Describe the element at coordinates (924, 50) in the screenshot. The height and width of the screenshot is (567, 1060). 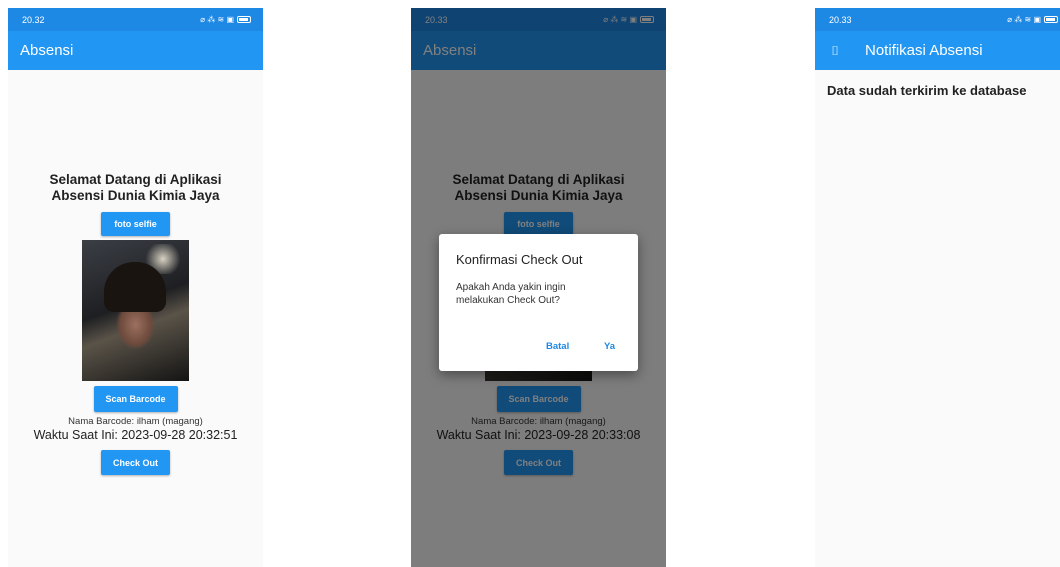
I see `app-title: Notifikasi Absensi` at that location.